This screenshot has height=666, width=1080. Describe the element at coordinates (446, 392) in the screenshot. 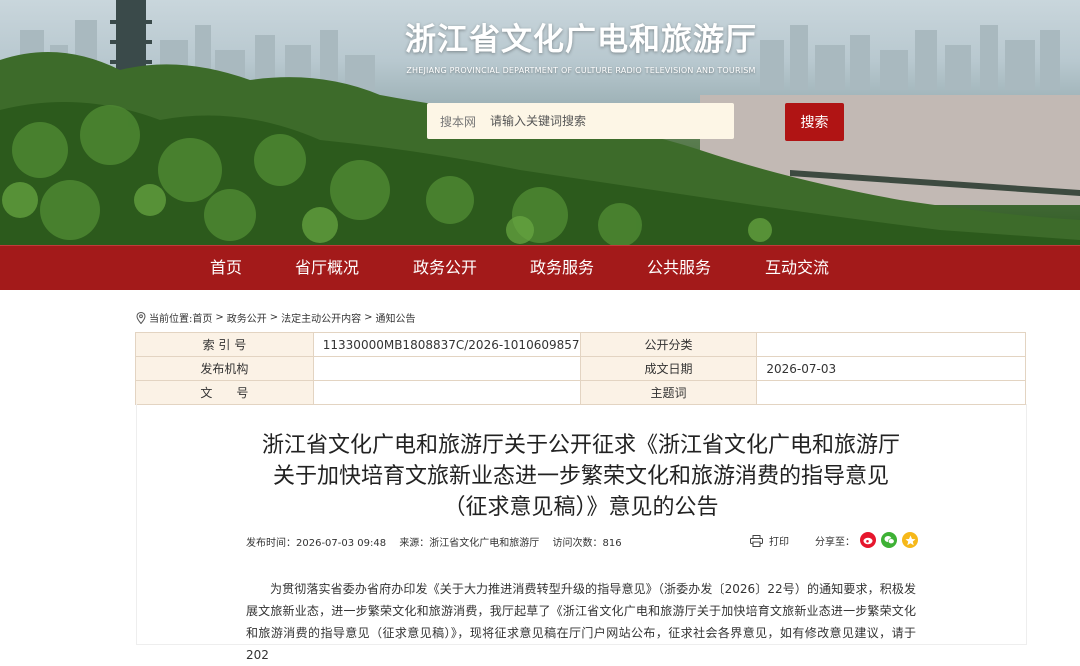

I see `doc-number-value` at that location.